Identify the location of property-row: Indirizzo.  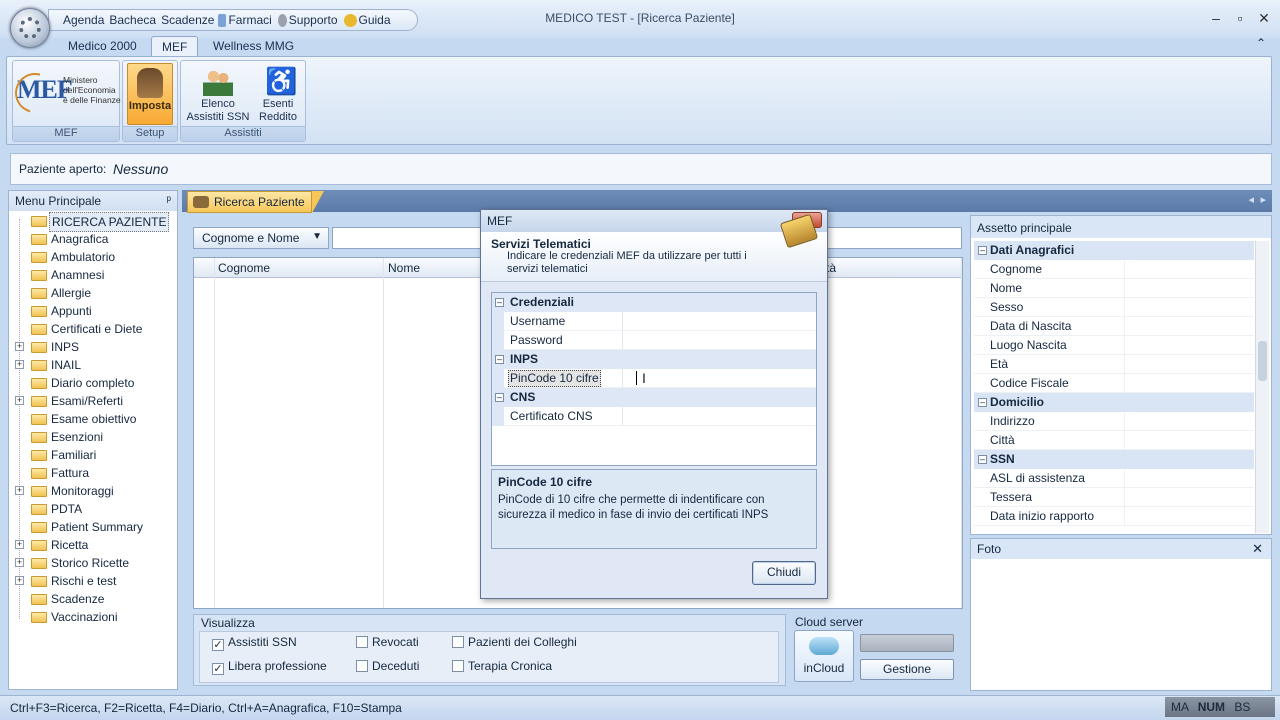
(1114, 421).